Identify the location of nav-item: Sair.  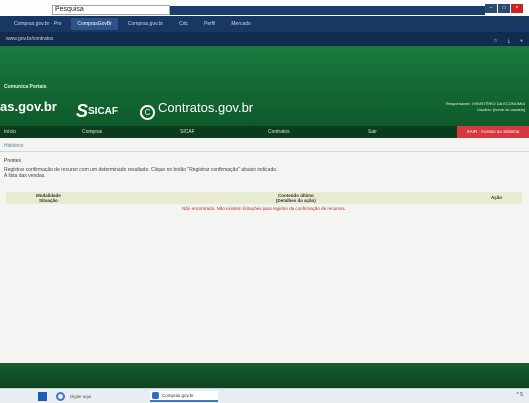
(372, 132).